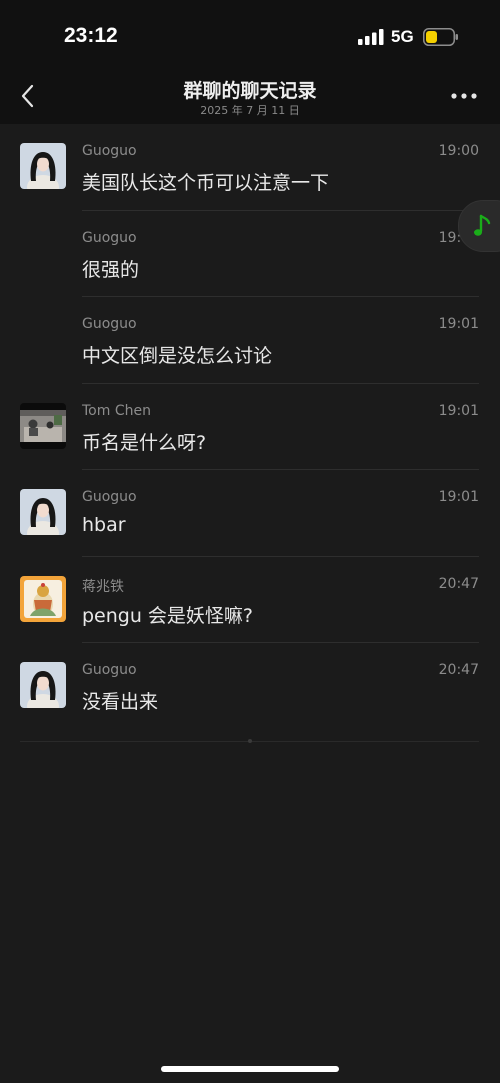 The height and width of the screenshot is (1083, 500). I want to click on message-item: 蒋兆铁 20:47 pengu 会是妖怪嘛?, so click(250, 600).